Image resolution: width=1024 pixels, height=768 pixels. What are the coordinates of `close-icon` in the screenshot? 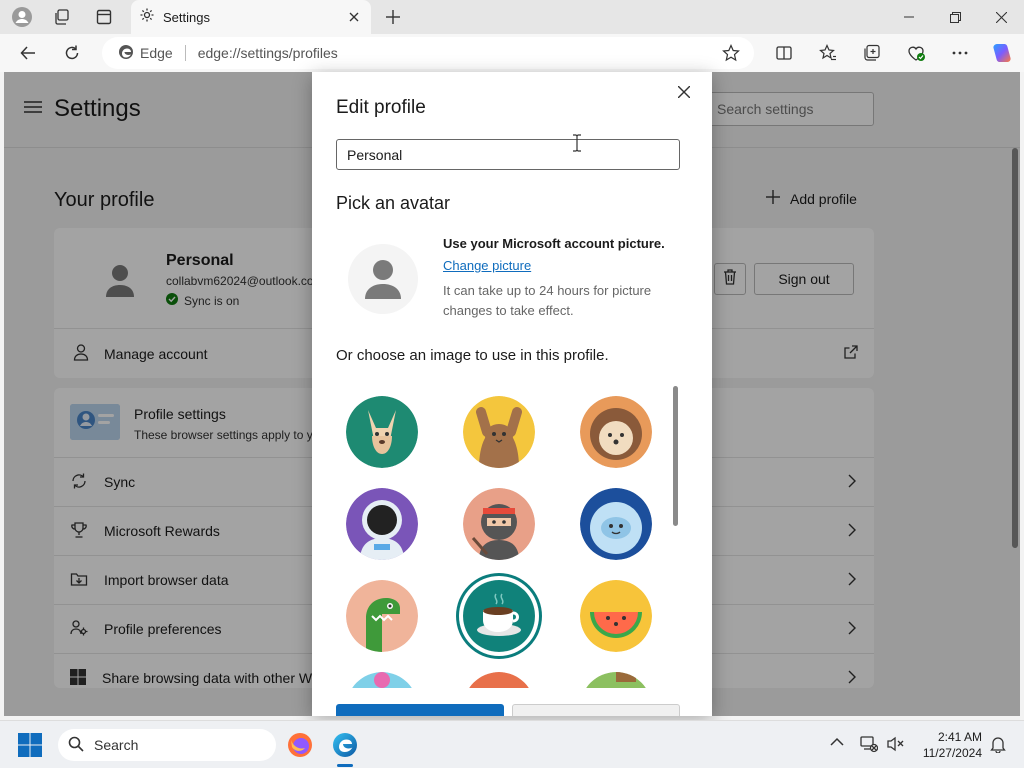 It's located at (684, 92).